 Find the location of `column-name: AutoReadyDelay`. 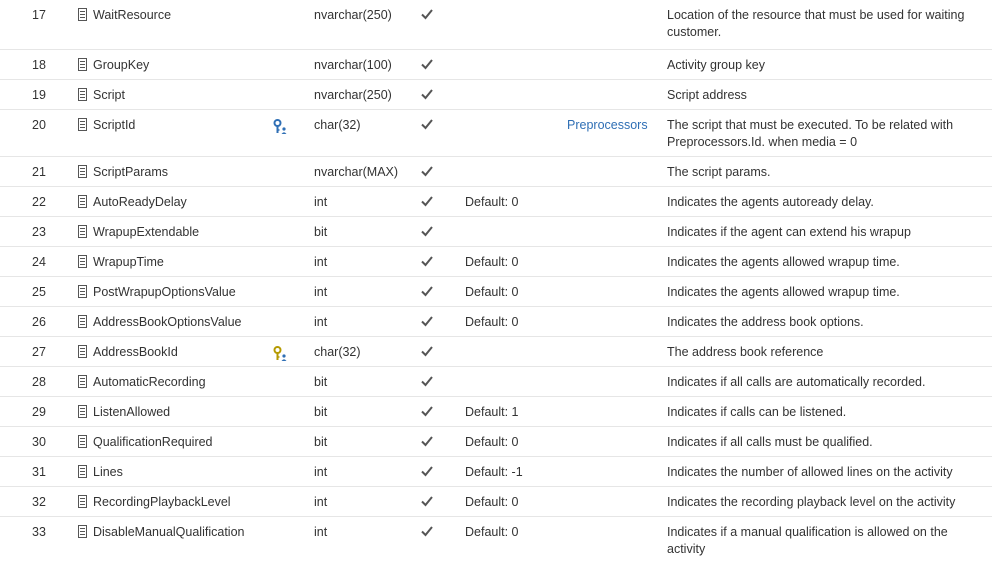

column-name: AutoReadyDelay is located at coordinates (140, 202).